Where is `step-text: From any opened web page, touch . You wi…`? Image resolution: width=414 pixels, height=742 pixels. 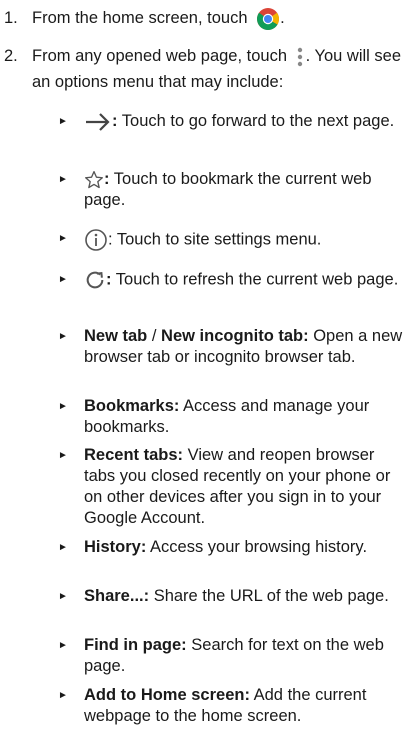 step-text: From any opened web page, touch . You wi… is located at coordinates (217, 69).